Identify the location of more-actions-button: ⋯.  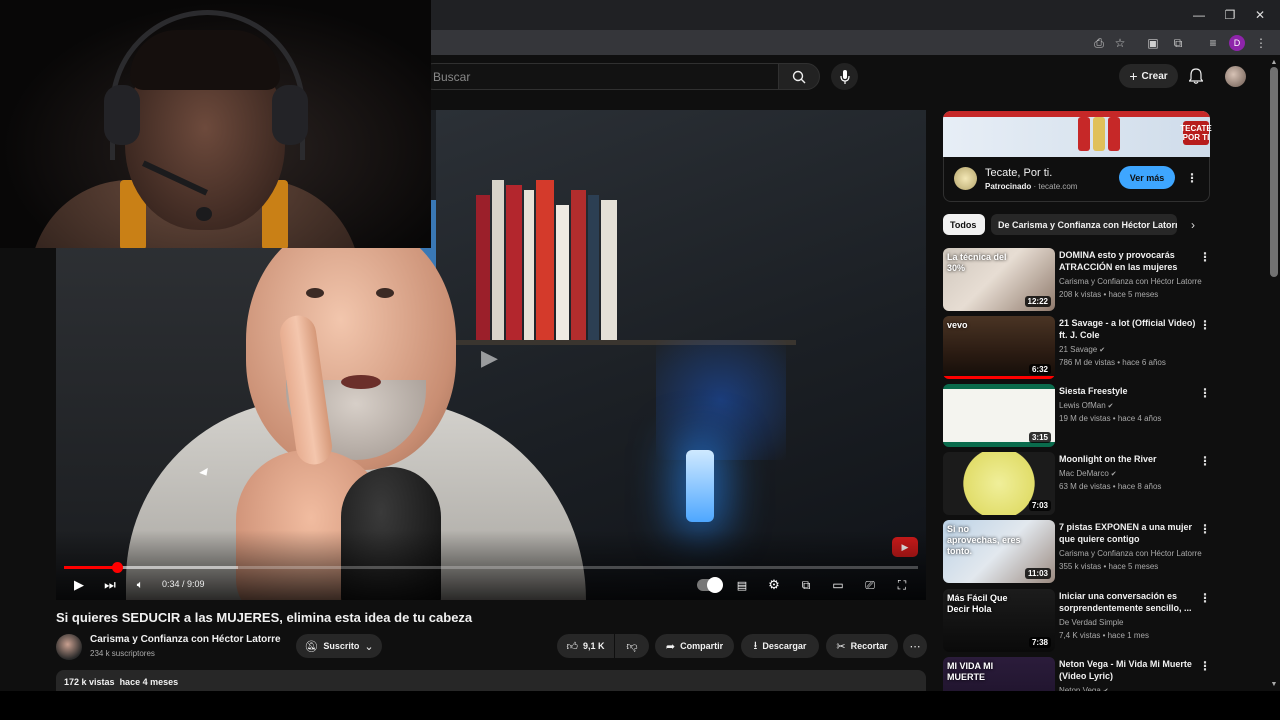
(915, 646).